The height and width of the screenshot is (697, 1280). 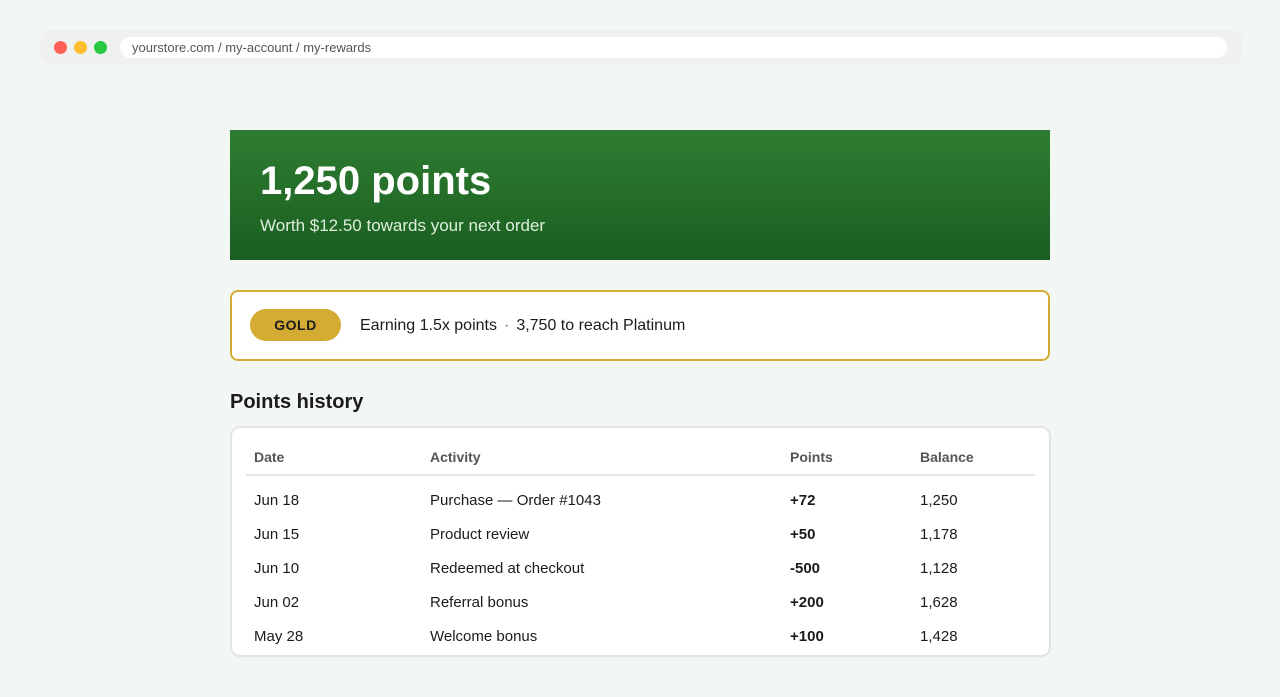 I want to click on row-activity: Purchase — Order #1043, so click(x=515, y=500).